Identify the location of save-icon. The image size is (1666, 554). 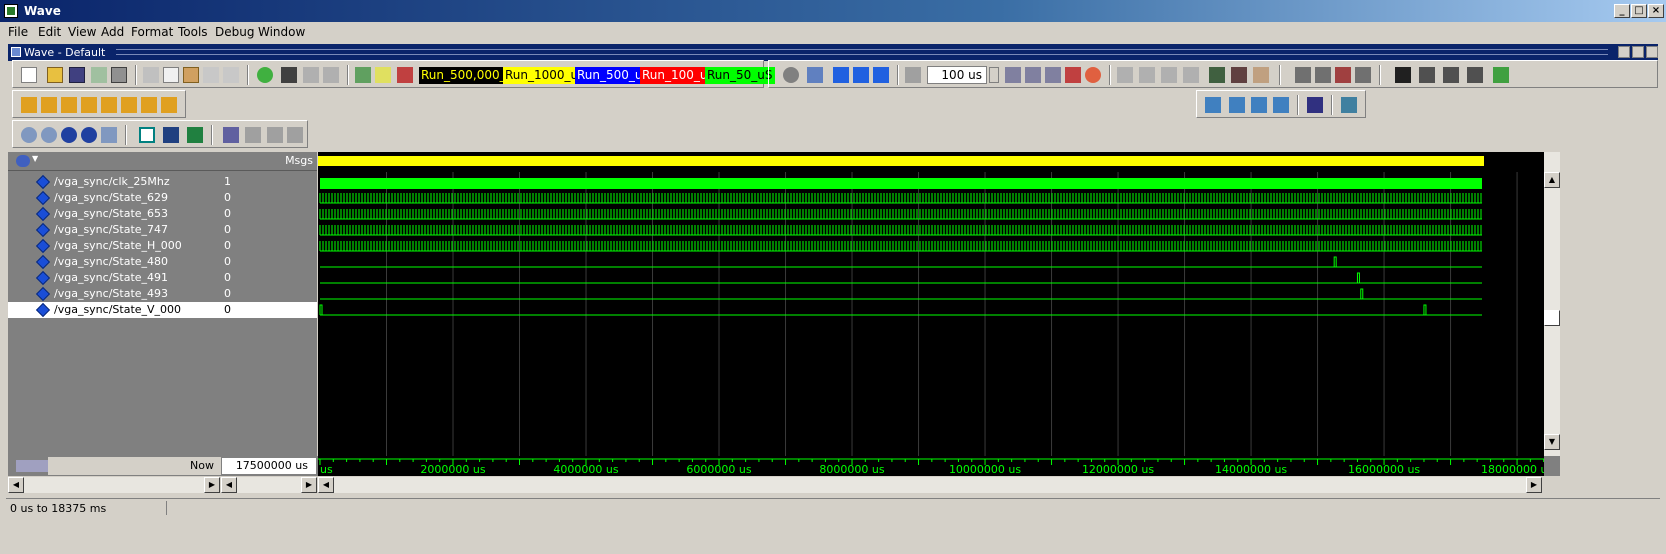
(77, 75).